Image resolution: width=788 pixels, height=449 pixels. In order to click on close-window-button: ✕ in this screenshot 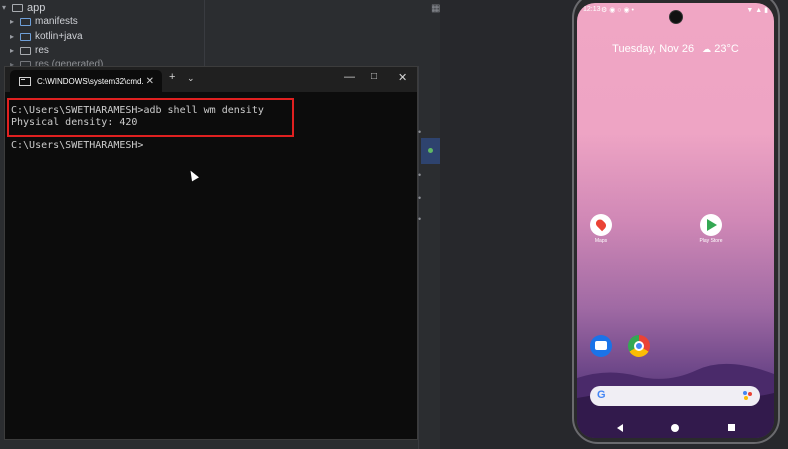, I will do `click(402, 77)`.